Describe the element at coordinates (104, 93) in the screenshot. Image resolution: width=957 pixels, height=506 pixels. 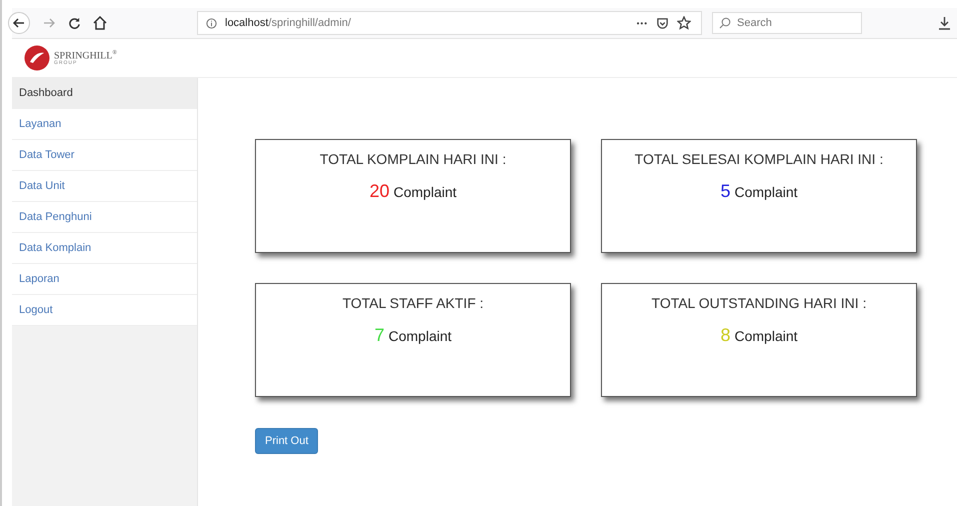
I see `sidebar-item: Dashboard` at that location.